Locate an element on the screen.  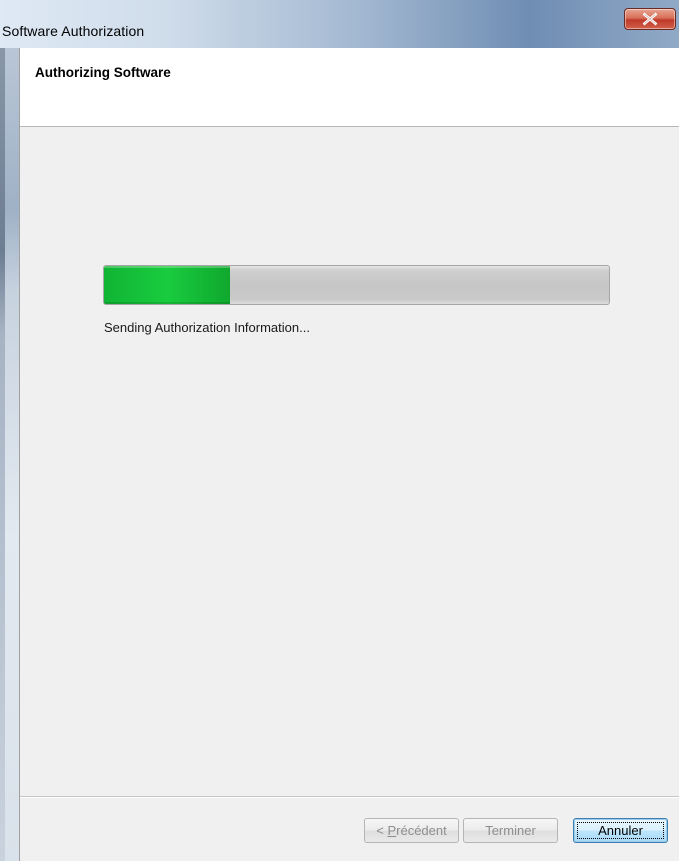
title-bar: Software Authorization is located at coordinates (339, 24).